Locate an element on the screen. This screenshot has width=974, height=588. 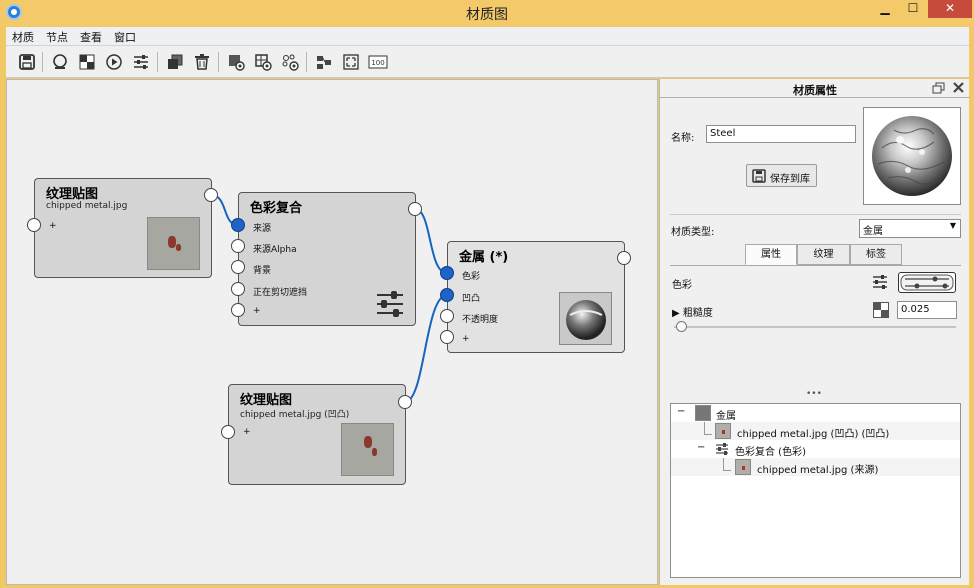
node-title: 金属 (*) is located at coordinates (484, 257).